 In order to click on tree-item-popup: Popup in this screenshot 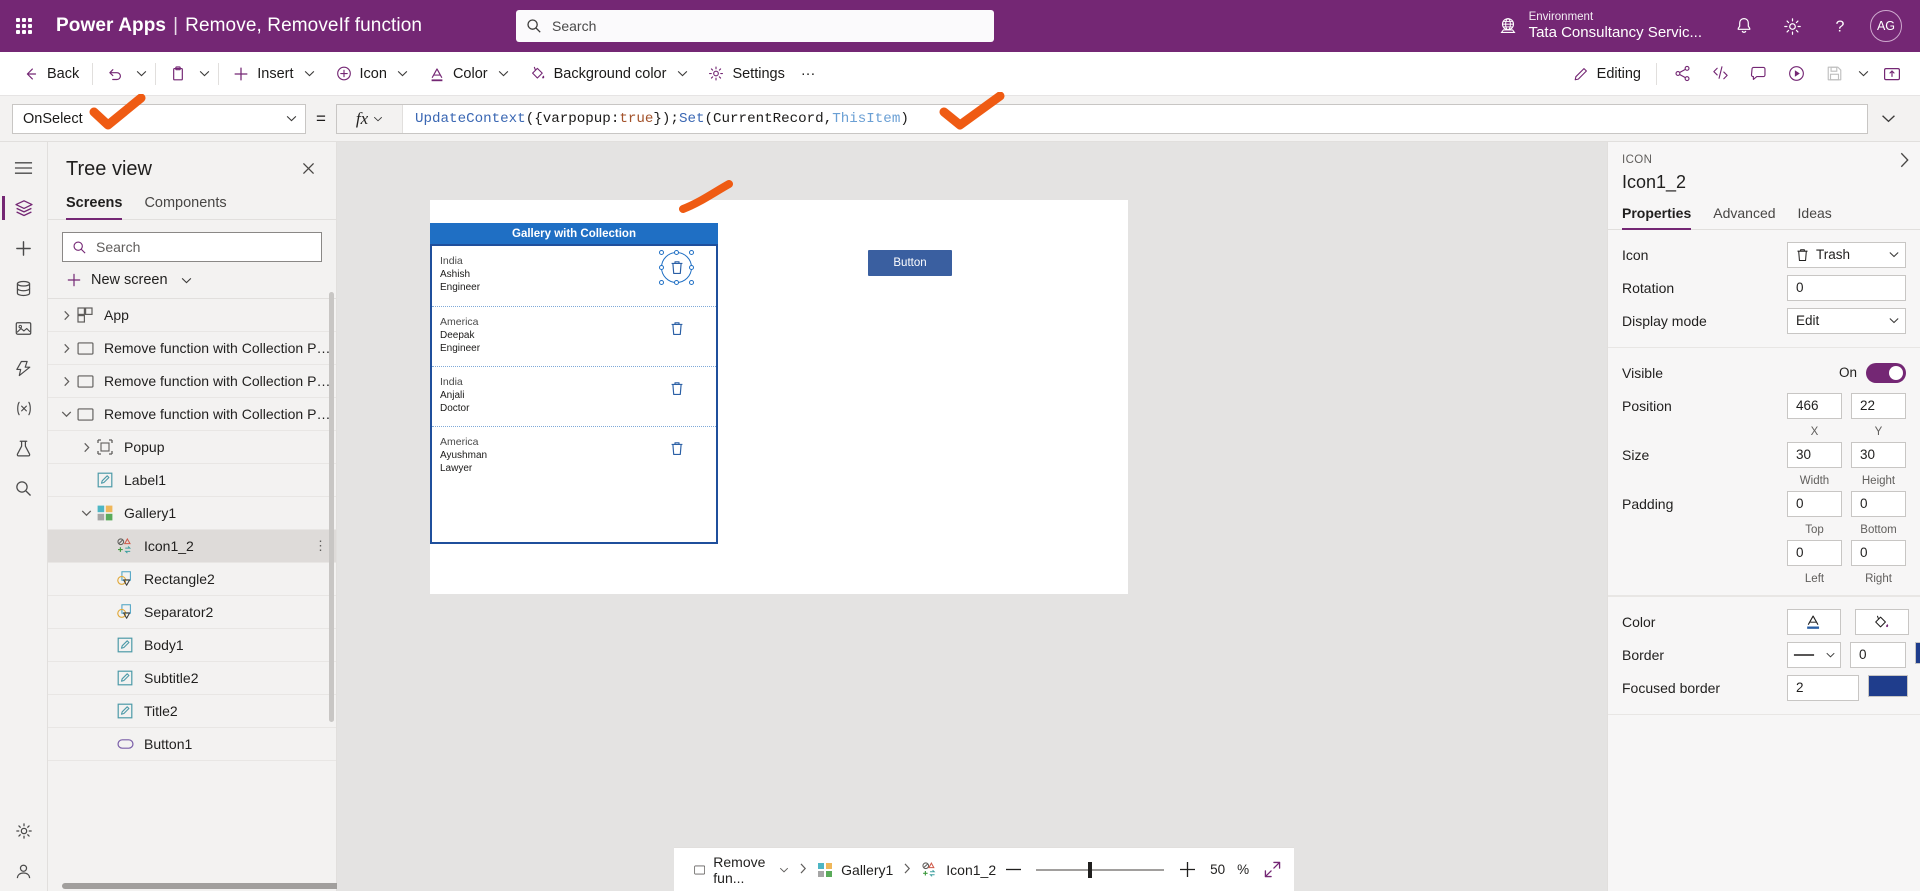, I will do `click(192, 447)`.